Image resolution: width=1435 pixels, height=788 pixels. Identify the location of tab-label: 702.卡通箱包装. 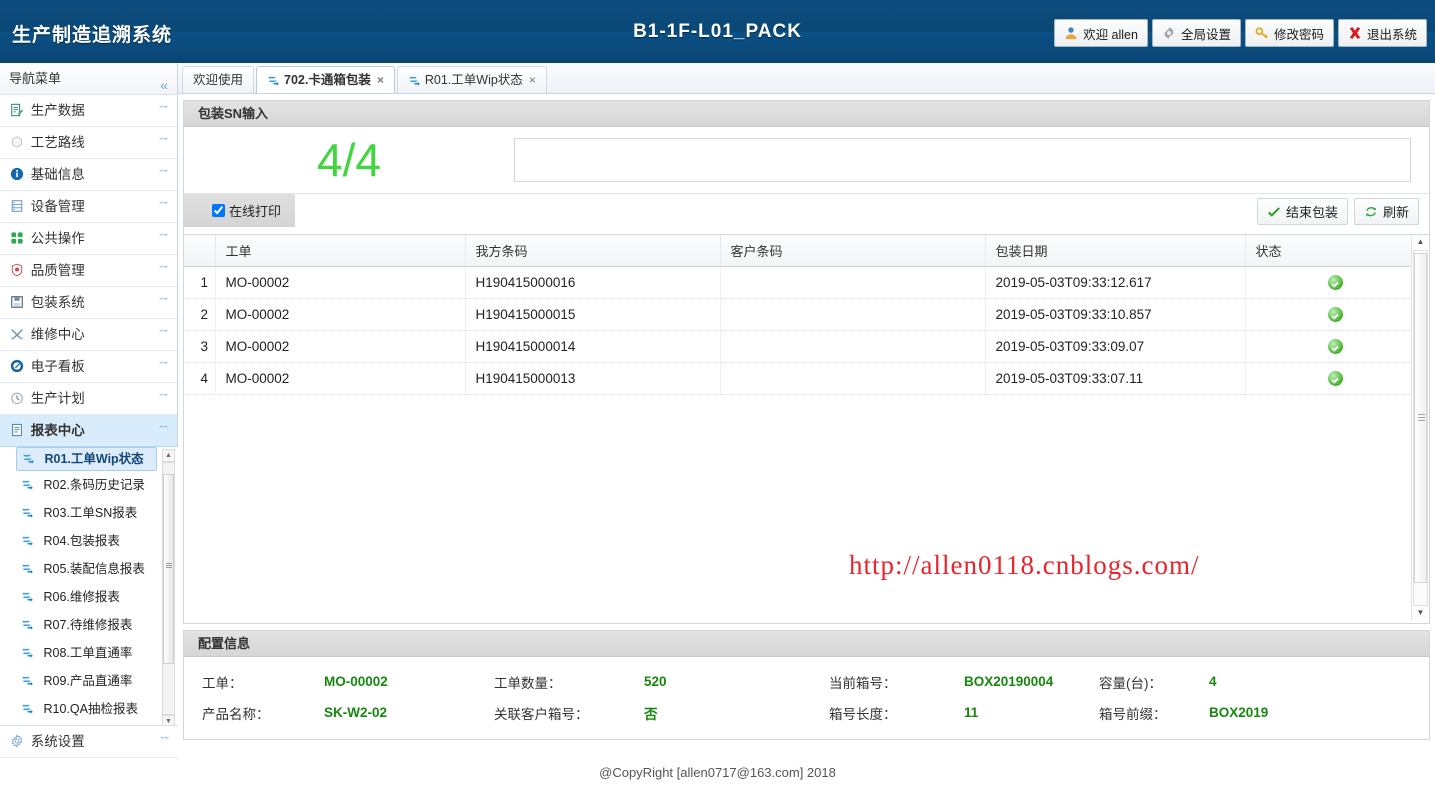
(327, 79).